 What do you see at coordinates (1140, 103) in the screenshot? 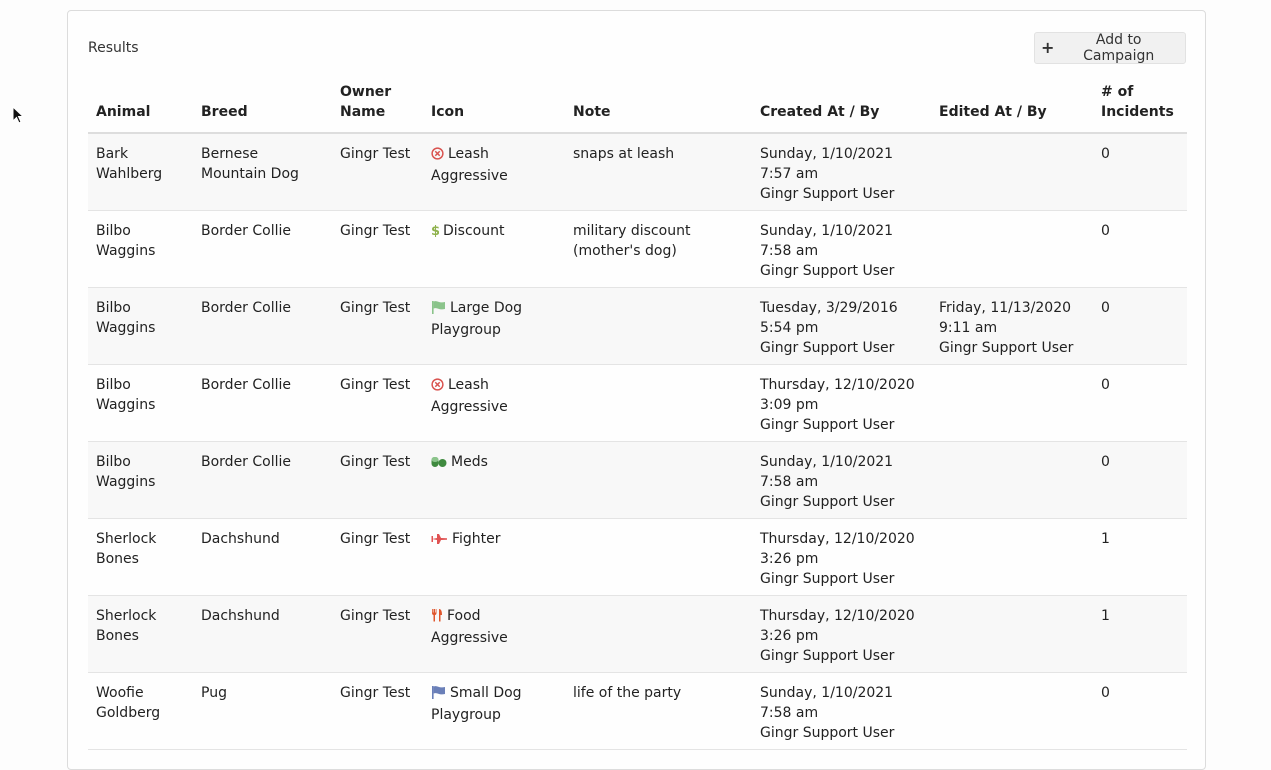
I see `column-header: # of Incidents` at bounding box center [1140, 103].